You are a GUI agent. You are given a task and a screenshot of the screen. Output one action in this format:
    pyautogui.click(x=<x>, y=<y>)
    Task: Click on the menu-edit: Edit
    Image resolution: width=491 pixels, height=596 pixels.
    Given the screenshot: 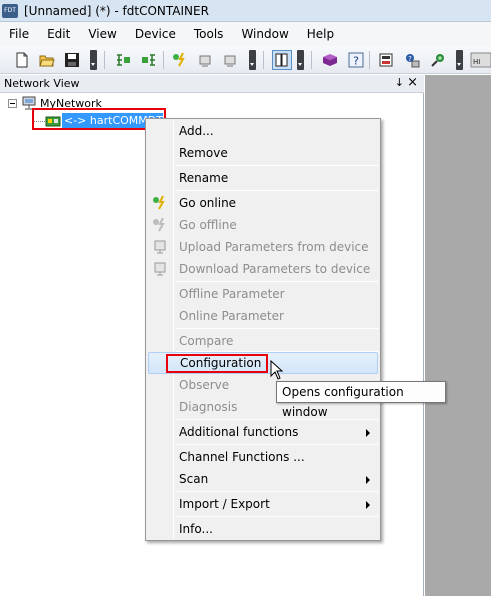 What is the action you would take?
    pyautogui.click(x=58, y=34)
    